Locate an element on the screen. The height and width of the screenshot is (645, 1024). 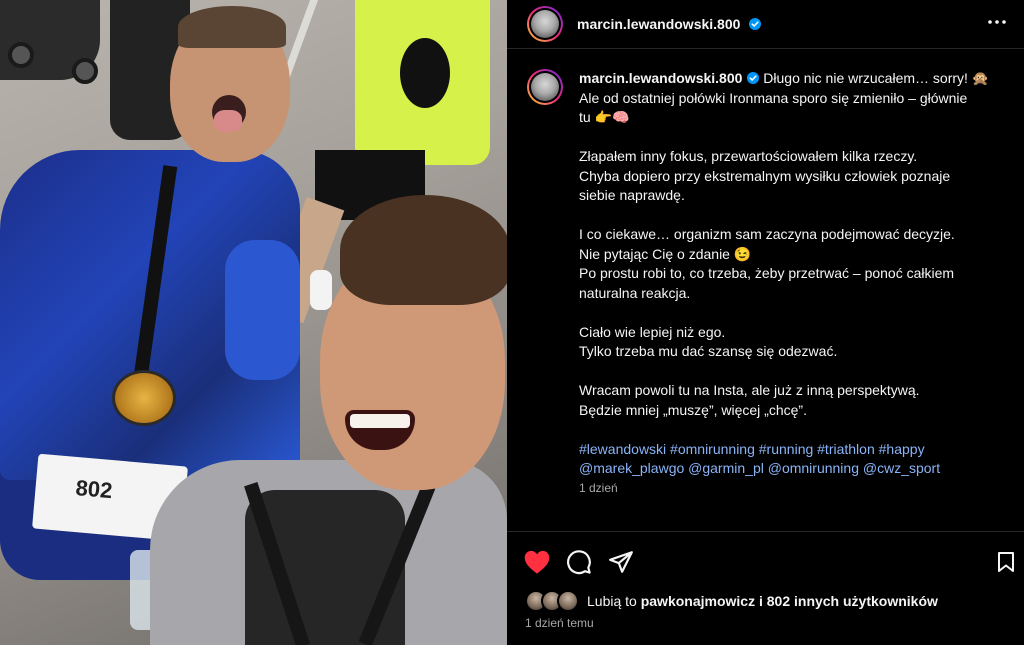
save-button is located at coordinates (1006, 562).